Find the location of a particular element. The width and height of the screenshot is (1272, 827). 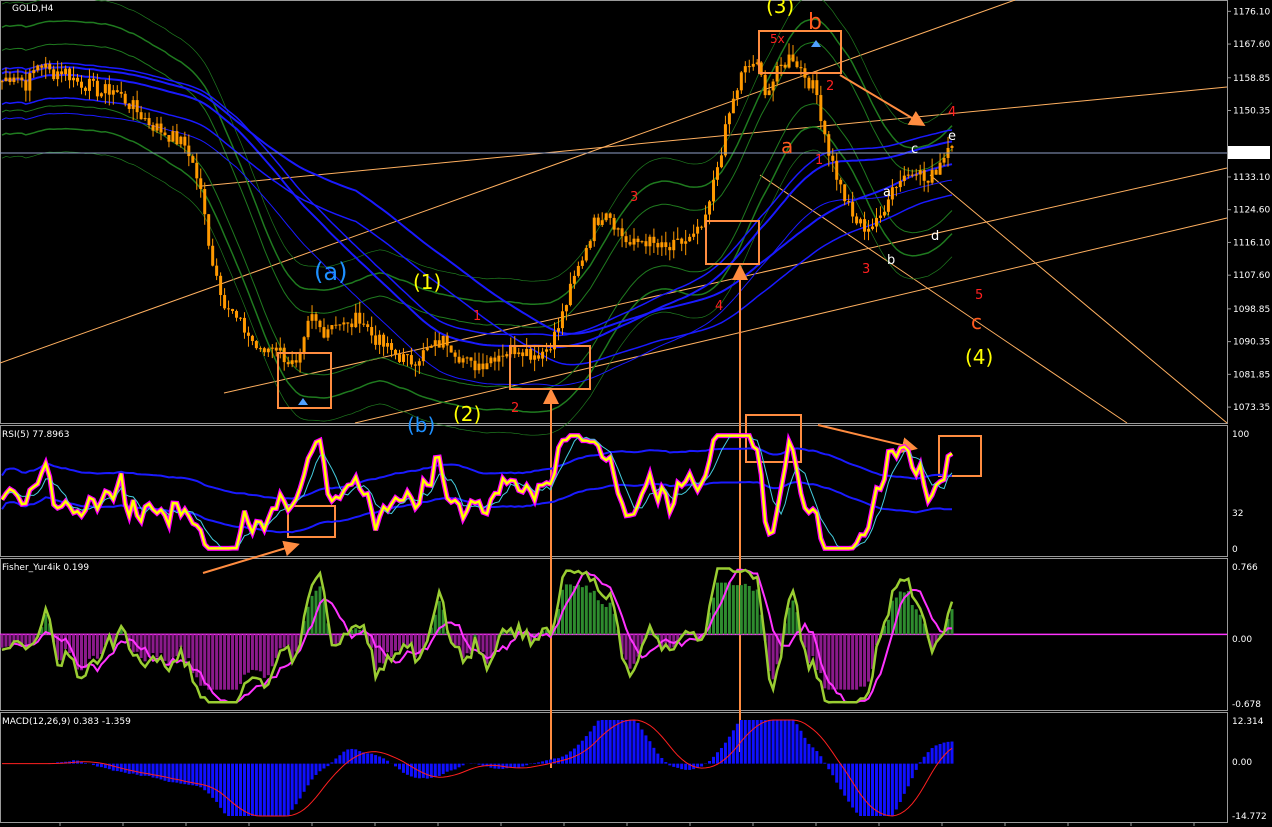

rsi-tick-high: 100 is located at coordinates (1240, 435).